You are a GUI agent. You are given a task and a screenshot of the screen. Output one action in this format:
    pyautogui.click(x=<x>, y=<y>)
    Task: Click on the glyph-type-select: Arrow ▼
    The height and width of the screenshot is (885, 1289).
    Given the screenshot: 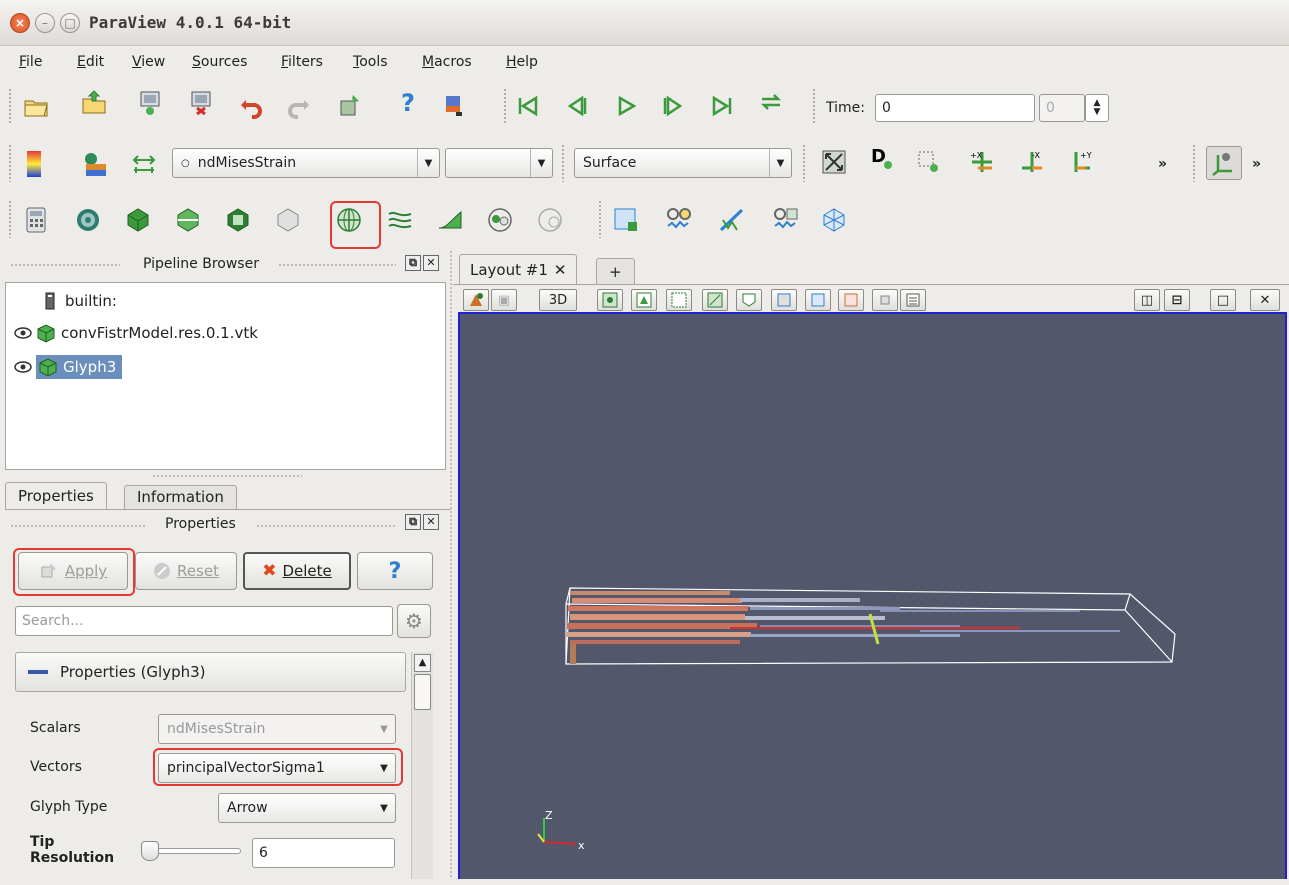 What is the action you would take?
    pyautogui.click(x=307, y=808)
    